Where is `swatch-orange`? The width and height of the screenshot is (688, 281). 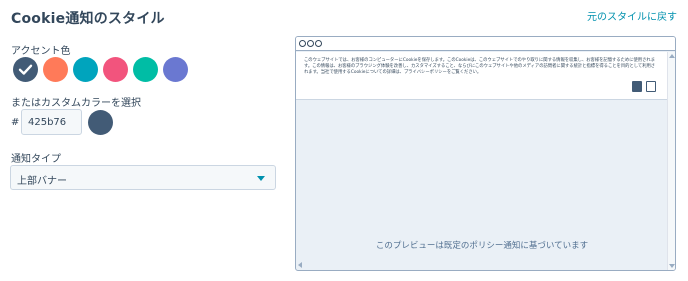
swatch-orange is located at coordinates (55, 69).